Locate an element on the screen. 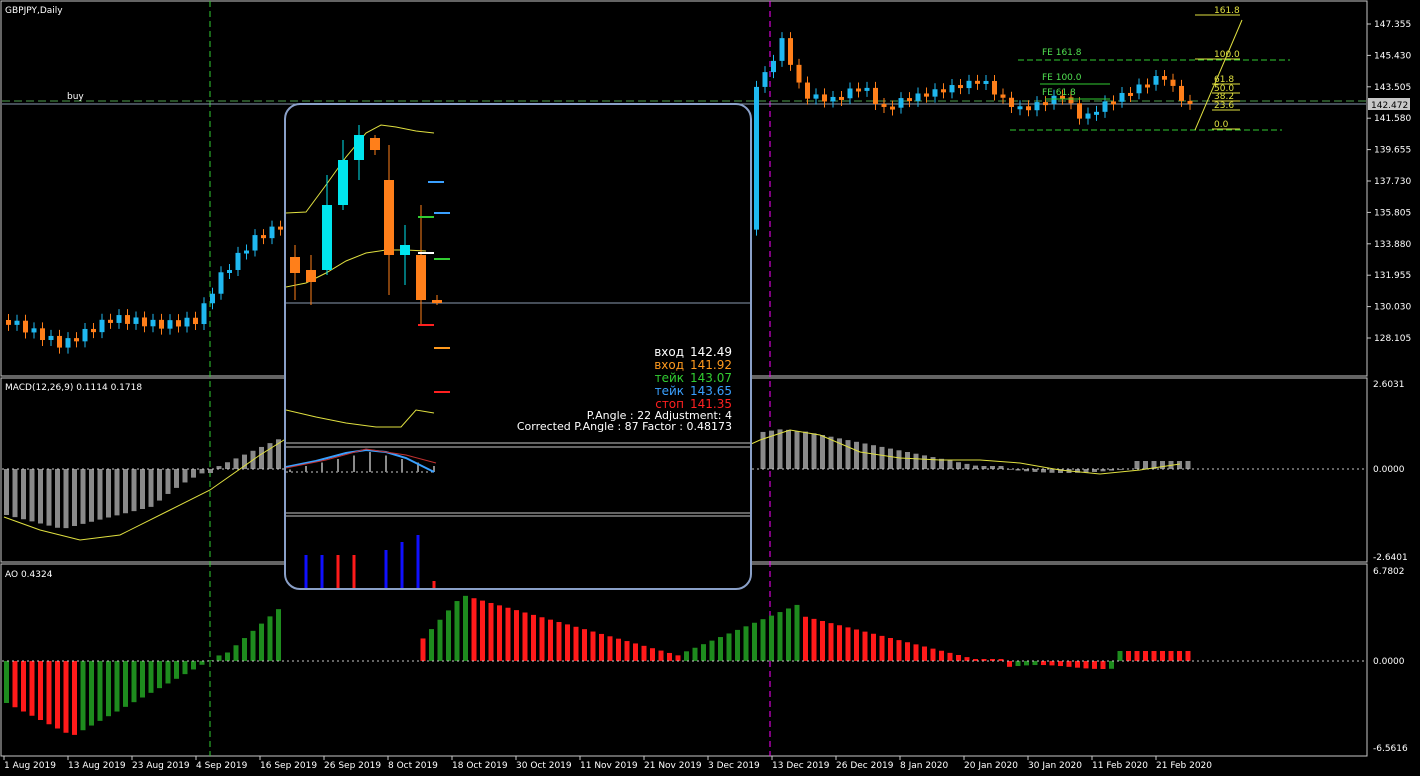 This screenshot has width=1420, height=776. price-axis-label: 147.355 is located at coordinates (1392, 25).